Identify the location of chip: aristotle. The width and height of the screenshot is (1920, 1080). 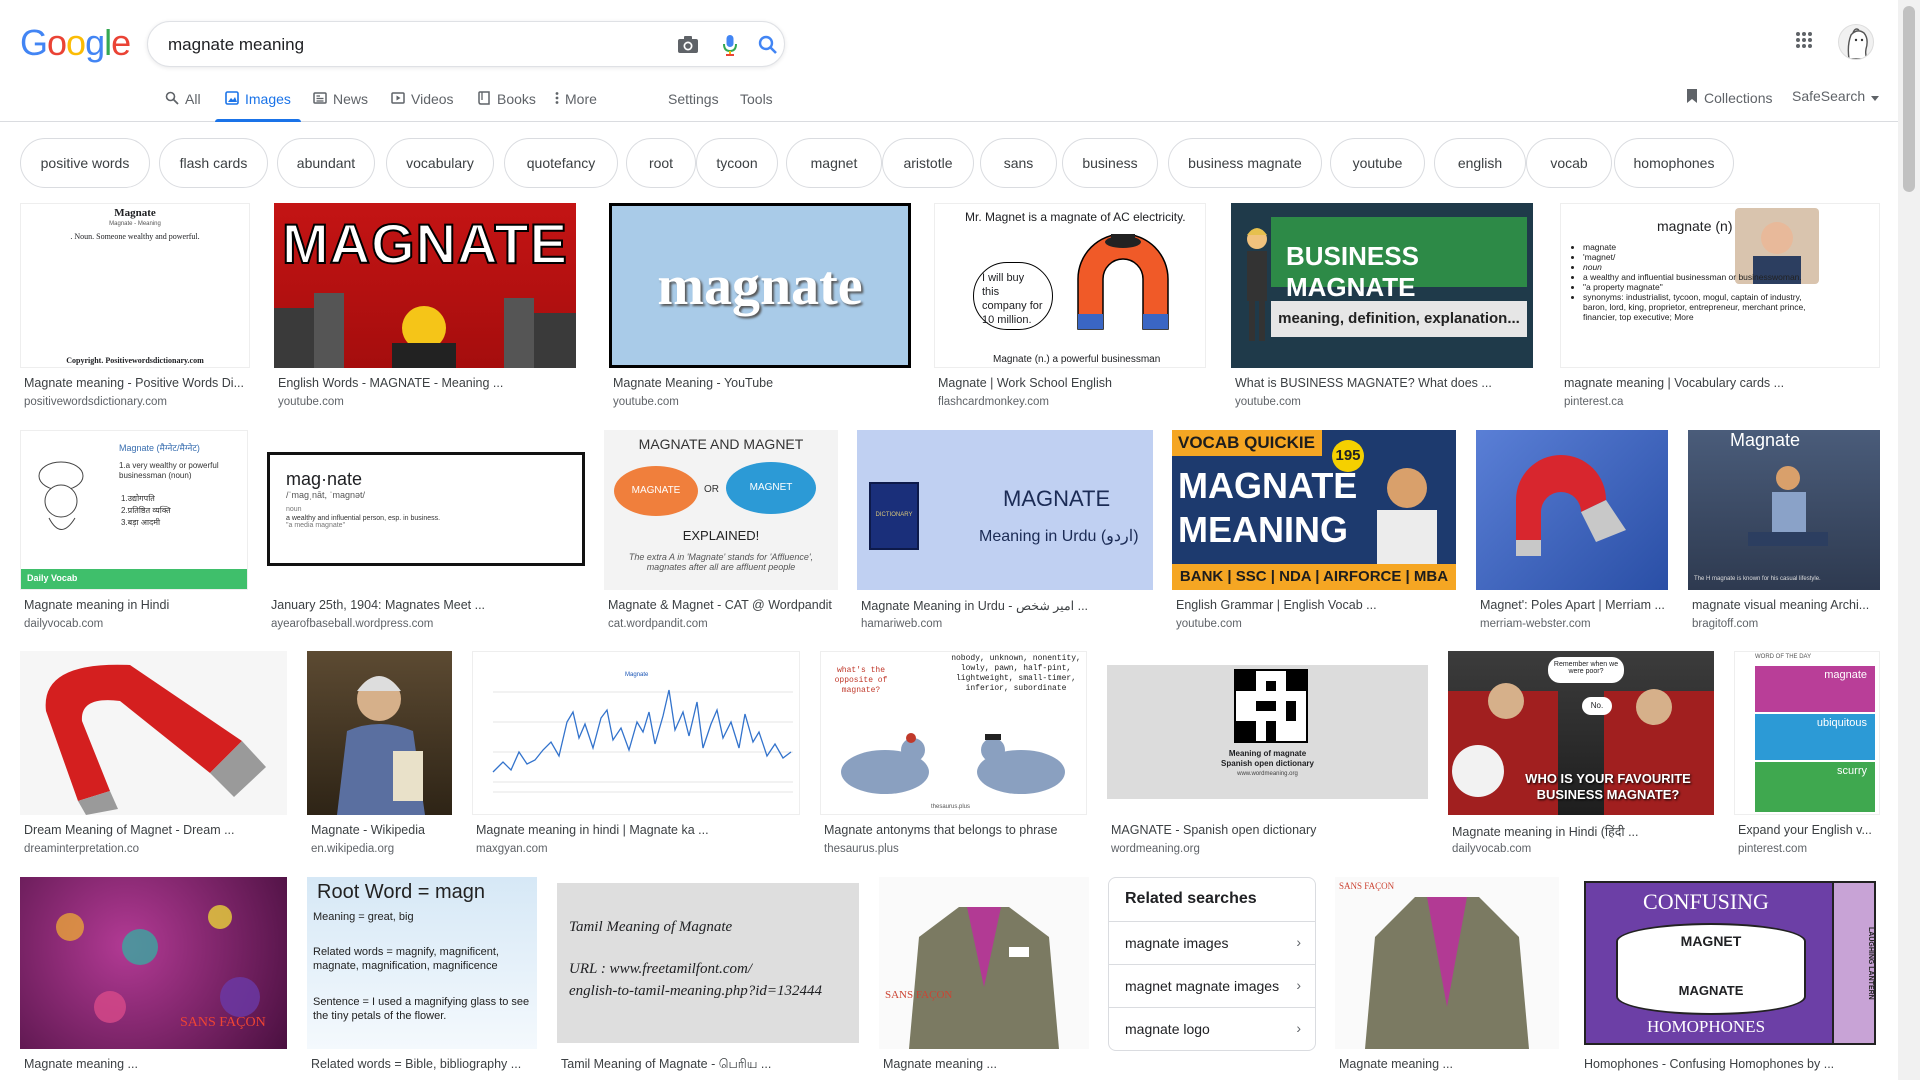
(928, 163).